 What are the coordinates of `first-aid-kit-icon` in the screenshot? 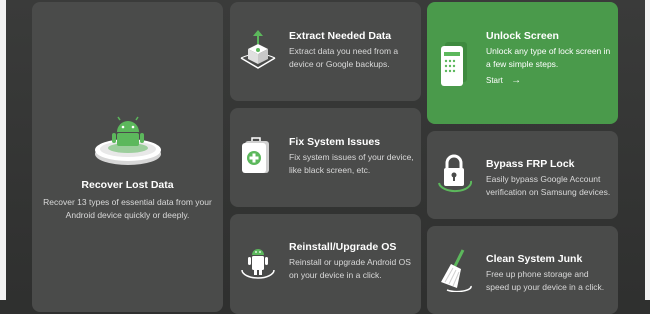 It's located at (255, 155).